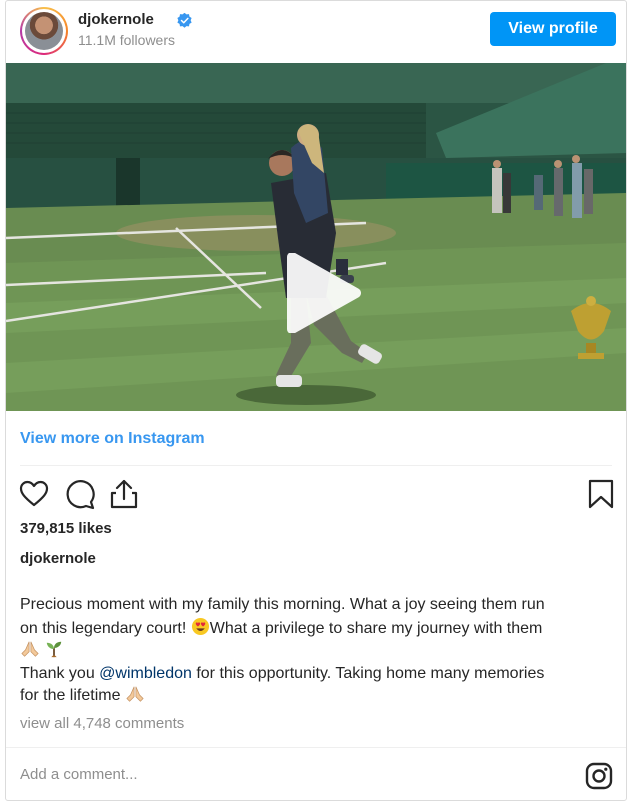 The width and height of the screenshot is (630, 801). Describe the element at coordinates (116, 19) in the screenshot. I see `username: djokernole` at that location.